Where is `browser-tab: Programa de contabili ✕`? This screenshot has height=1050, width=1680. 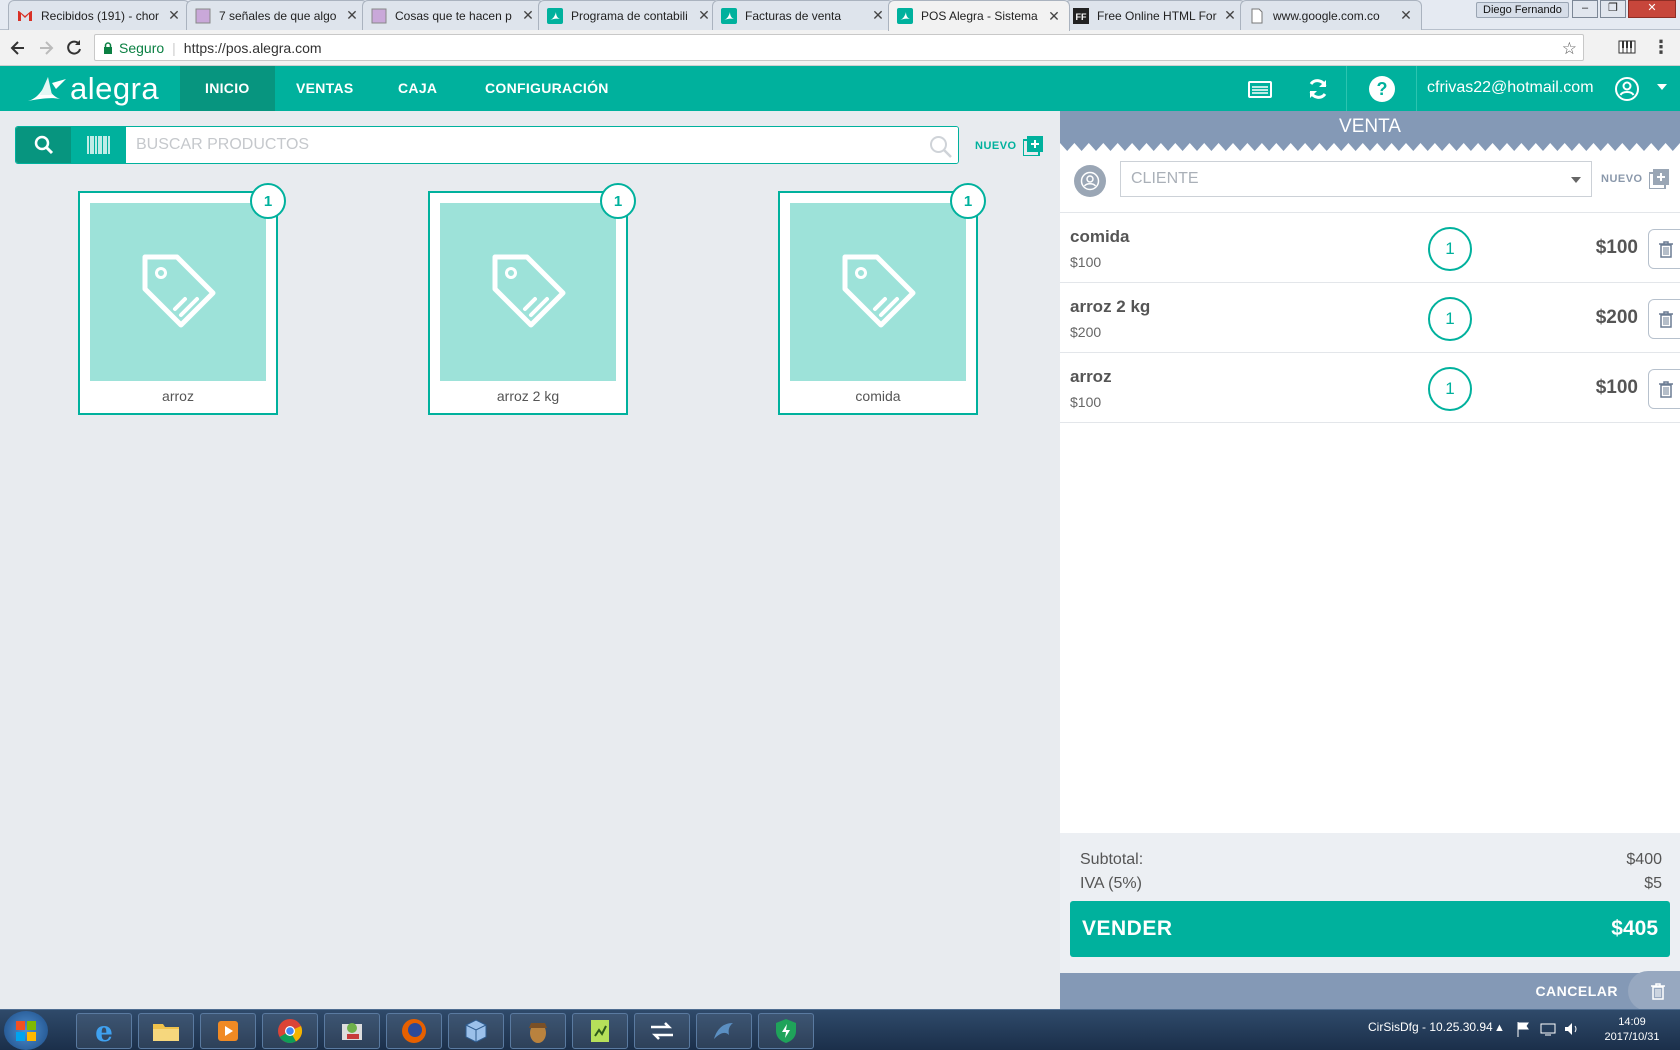 browser-tab: Programa de contabili ✕ is located at coordinates (629, 15).